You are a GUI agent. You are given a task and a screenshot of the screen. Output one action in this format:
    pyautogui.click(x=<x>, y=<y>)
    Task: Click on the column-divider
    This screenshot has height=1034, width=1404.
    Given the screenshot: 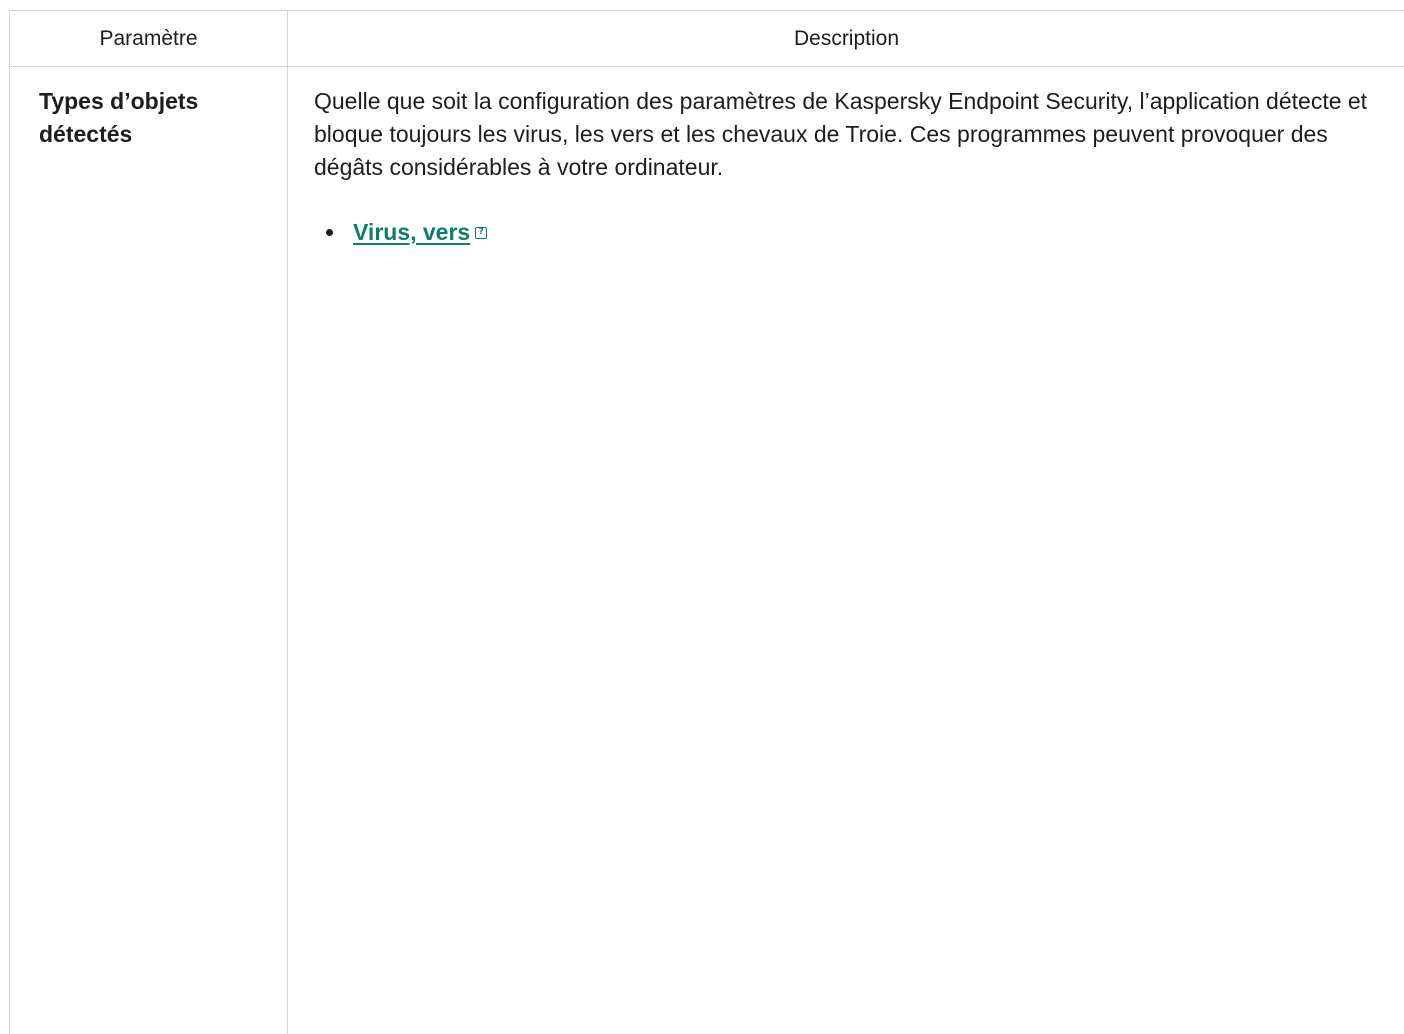 What is the action you would take?
    pyautogui.click(x=287, y=522)
    